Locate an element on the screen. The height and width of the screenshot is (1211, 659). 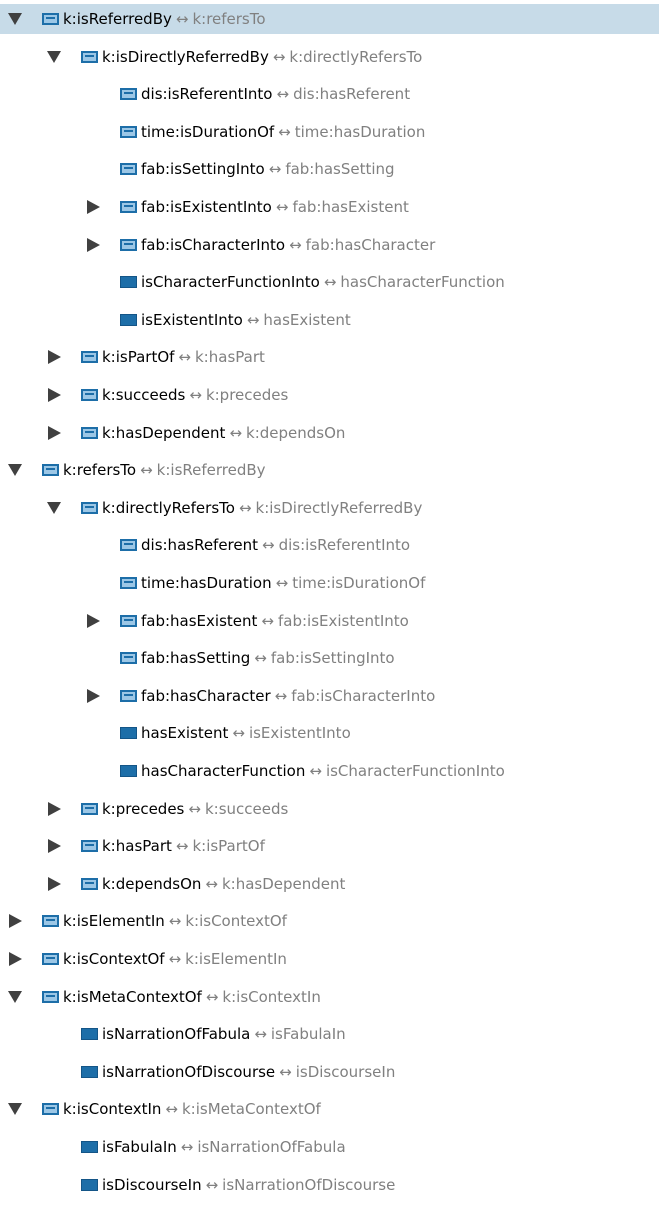
tree-node: k:isContextOf ↔ k:isElementIn is located at coordinates (329, 959).